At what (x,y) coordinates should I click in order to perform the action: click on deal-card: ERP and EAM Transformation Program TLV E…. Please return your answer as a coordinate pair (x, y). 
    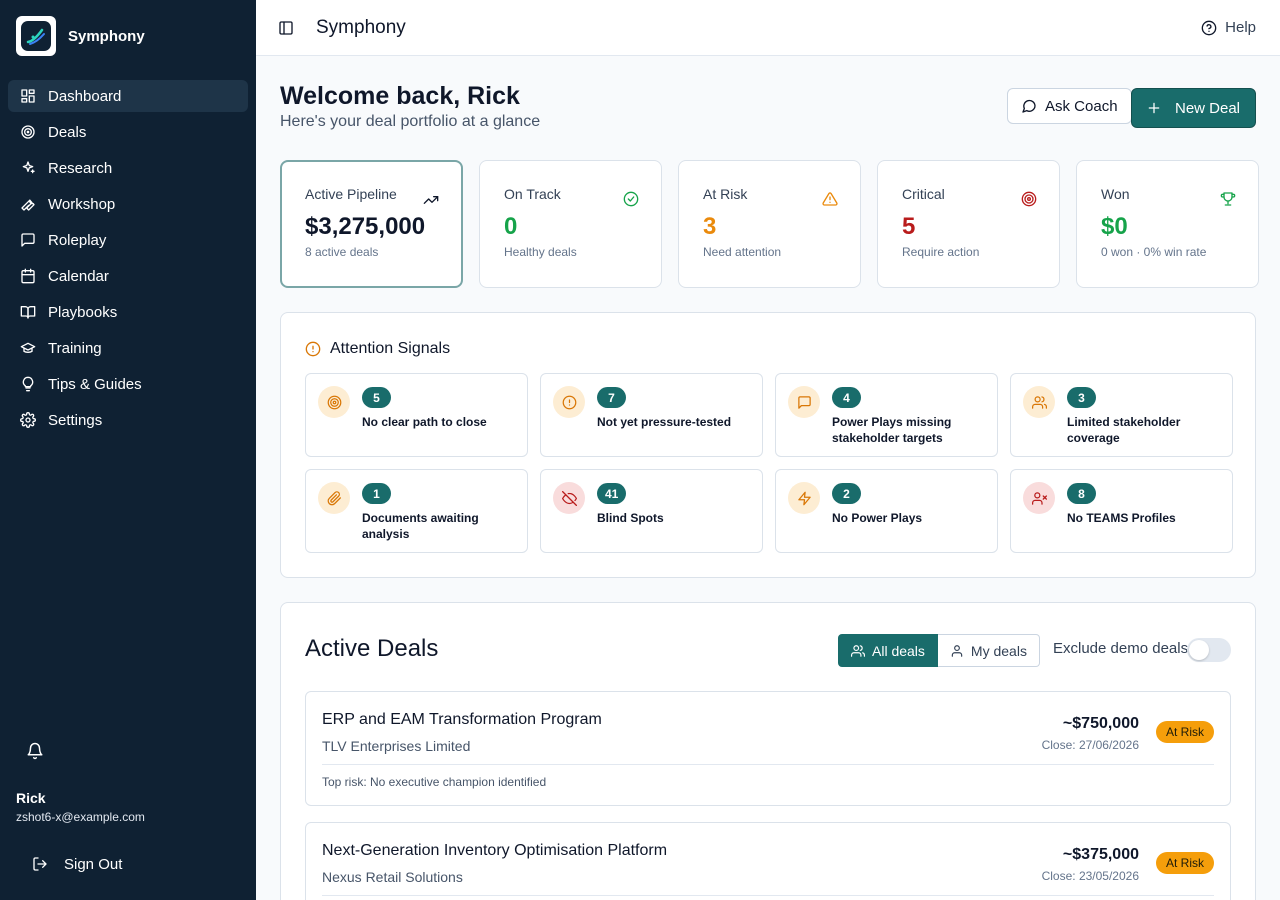
    Looking at the image, I should click on (768, 748).